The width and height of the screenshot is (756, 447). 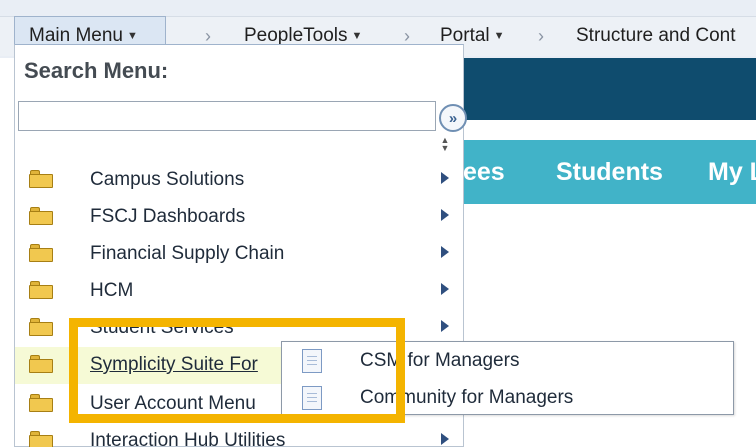 What do you see at coordinates (227, 116) in the screenshot?
I see `search-menu-input` at bounding box center [227, 116].